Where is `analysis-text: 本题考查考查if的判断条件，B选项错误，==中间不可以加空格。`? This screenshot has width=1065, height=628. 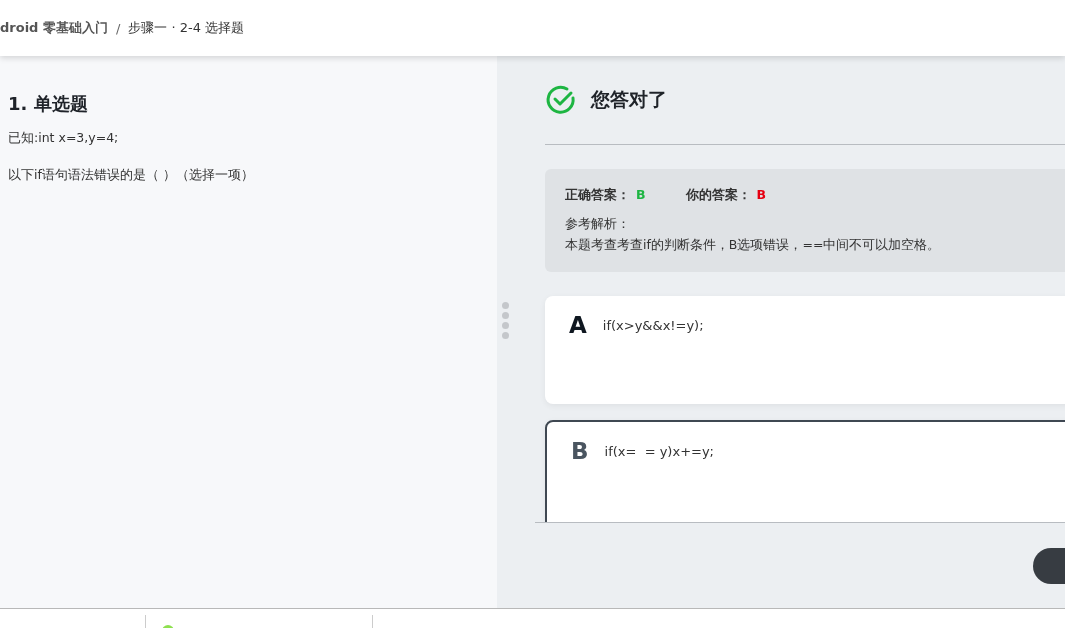
analysis-text: 本题考查考查if的判断条件，B选项错误，==中间不可以加空格。 is located at coordinates (753, 245).